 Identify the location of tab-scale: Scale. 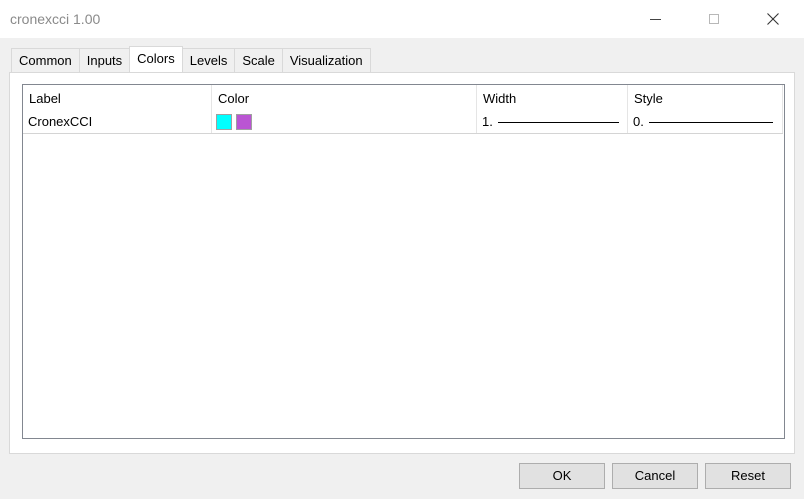
(258, 60).